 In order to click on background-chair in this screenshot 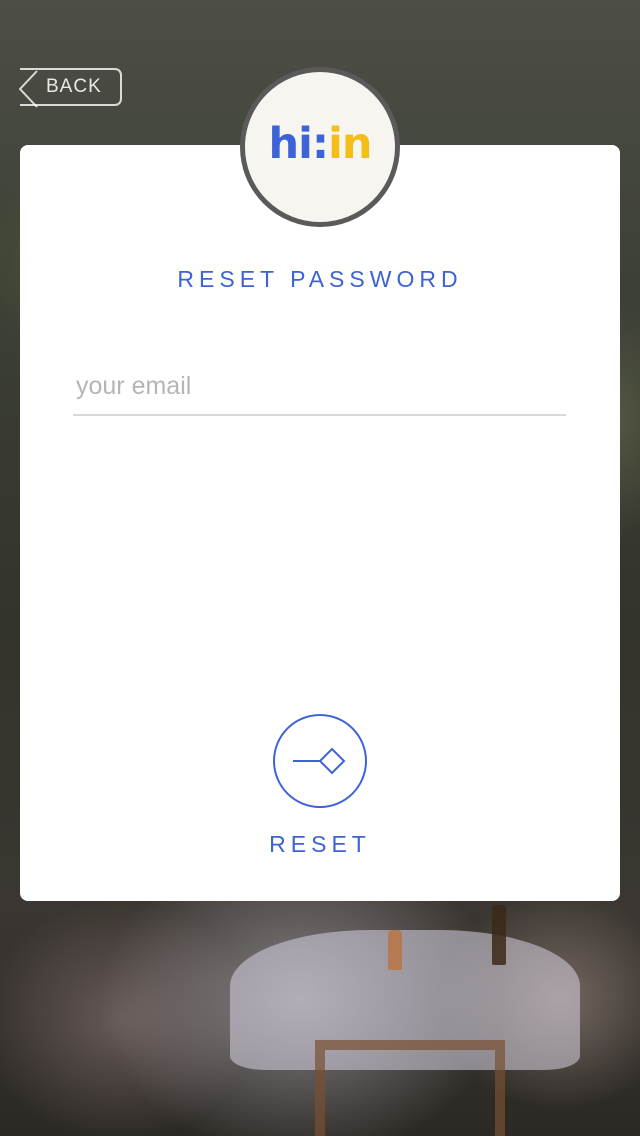, I will do `click(410, 1088)`.